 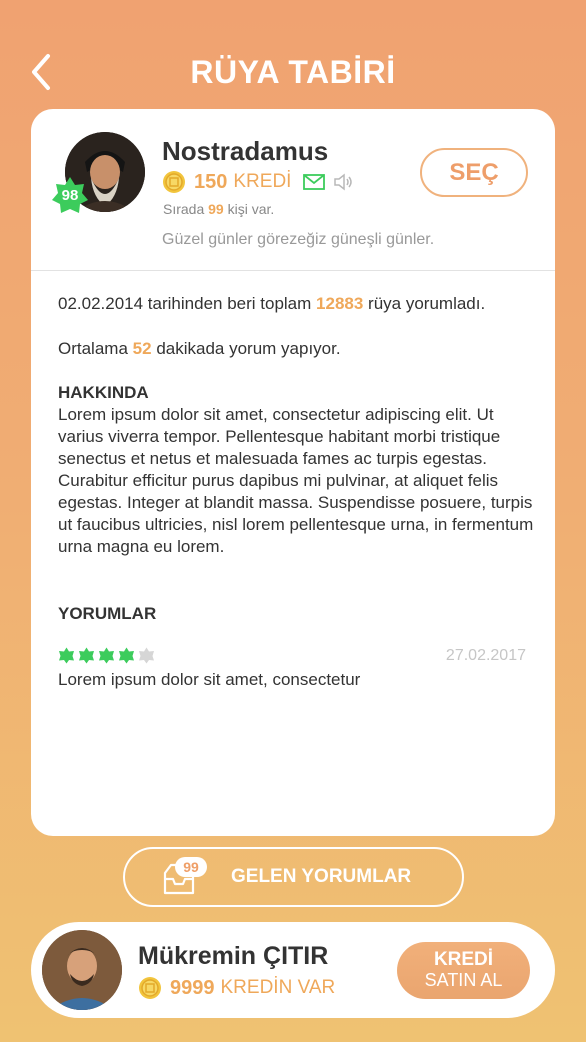 I want to click on header: RÜYA TABİRİ, so click(x=293, y=55).